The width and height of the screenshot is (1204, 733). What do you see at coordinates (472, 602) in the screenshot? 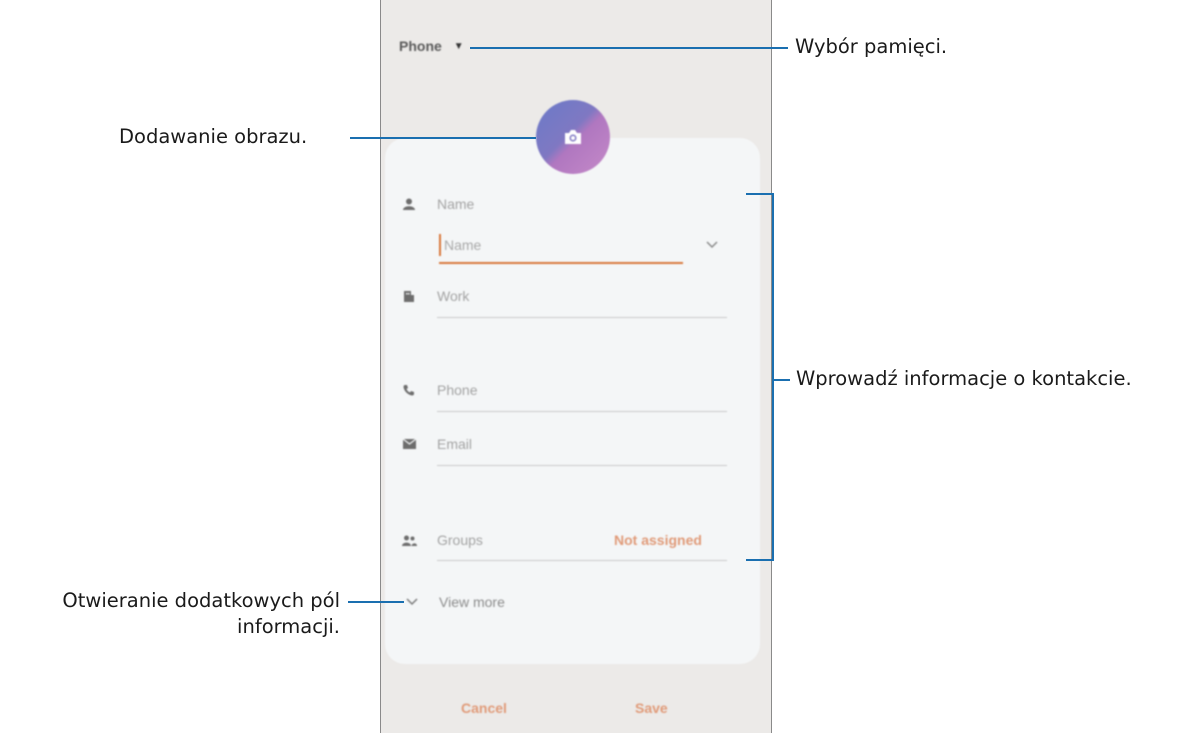
I see `view-more-label: View more` at bounding box center [472, 602].